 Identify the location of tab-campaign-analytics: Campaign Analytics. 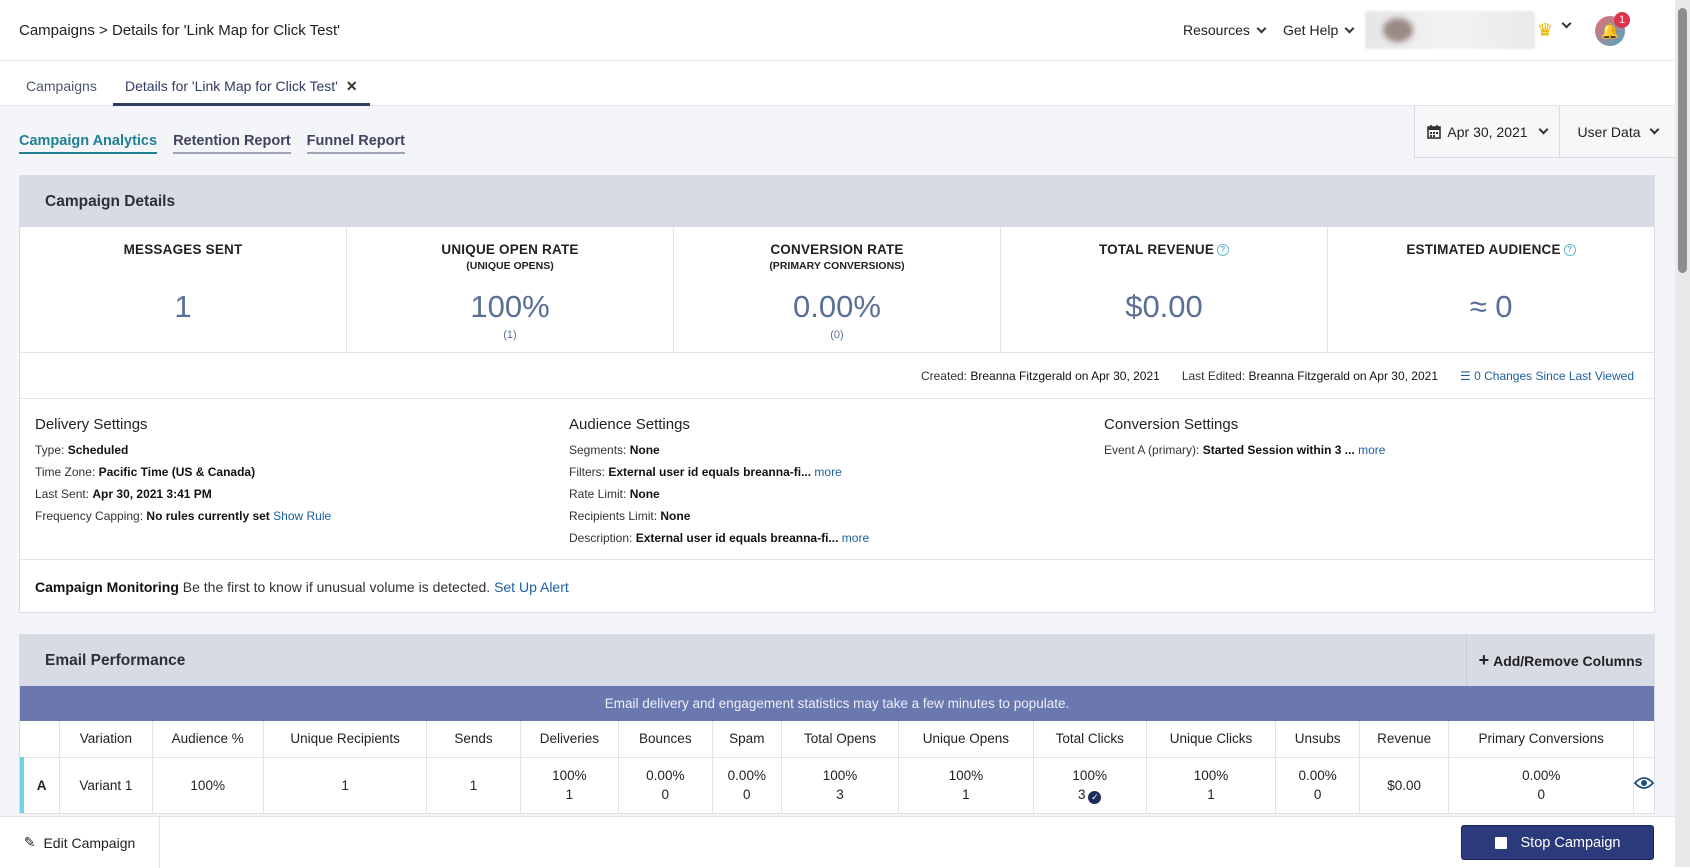
(88, 143).